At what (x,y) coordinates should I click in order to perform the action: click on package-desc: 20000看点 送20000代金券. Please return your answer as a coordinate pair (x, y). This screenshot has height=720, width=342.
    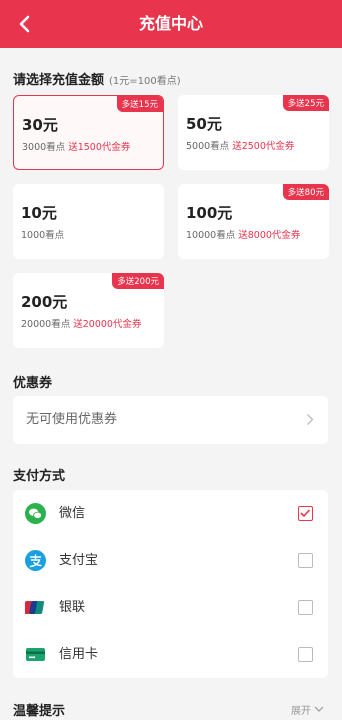
    Looking at the image, I should click on (81, 323).